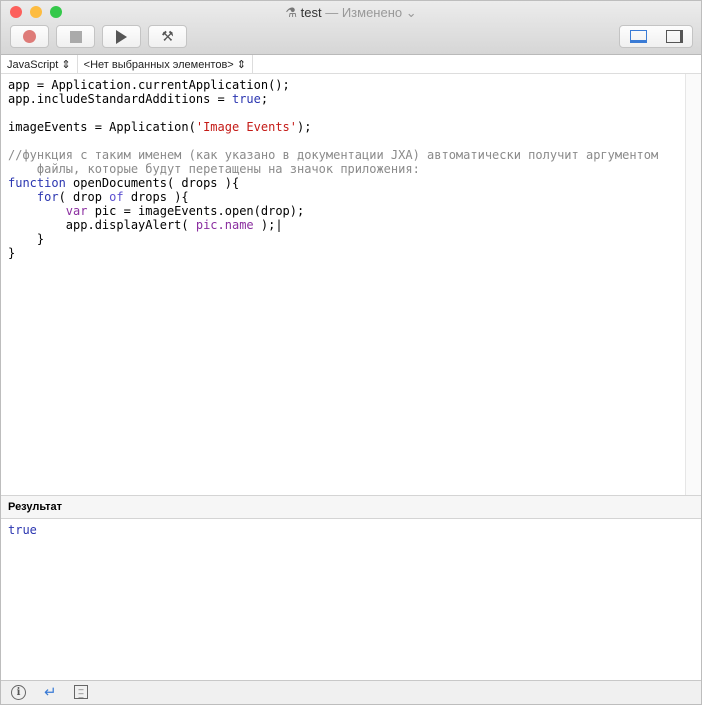 This screenshot has height=705, width=702. I want to click on chevron-down-icon: ⌄, so click(409, 12).